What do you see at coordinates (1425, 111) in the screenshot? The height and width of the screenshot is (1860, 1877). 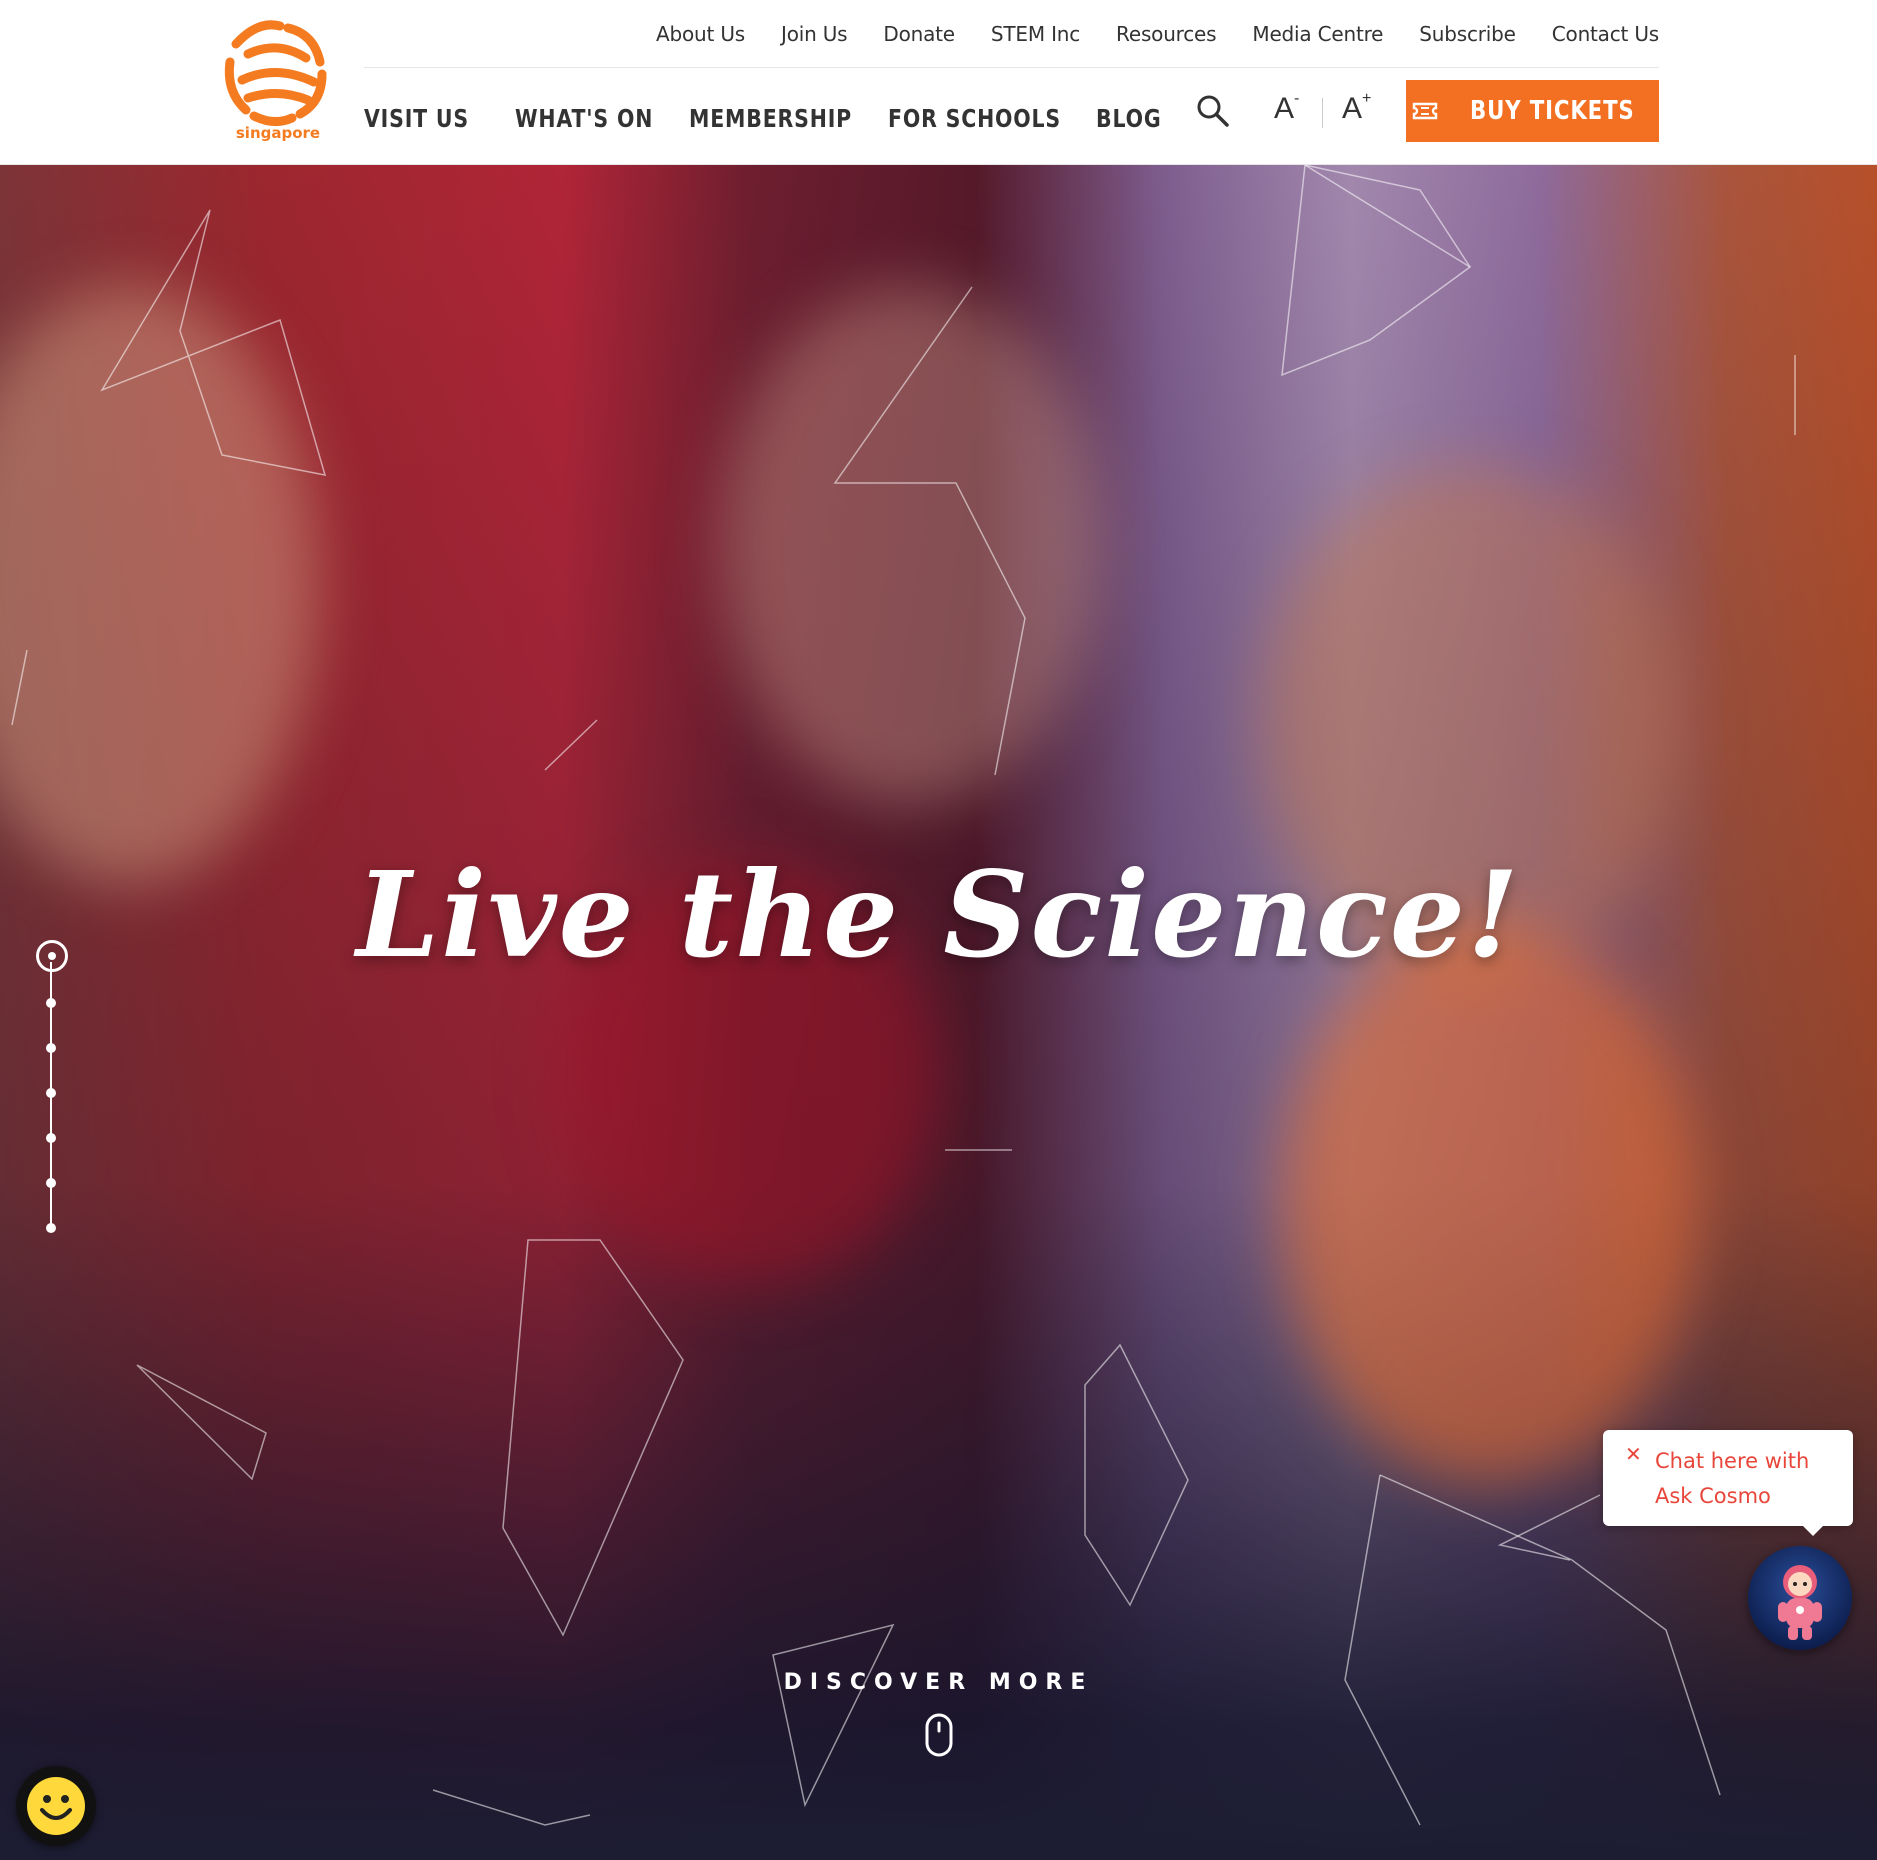 I see `ticket-icon` at bounding box center [1425, 111].